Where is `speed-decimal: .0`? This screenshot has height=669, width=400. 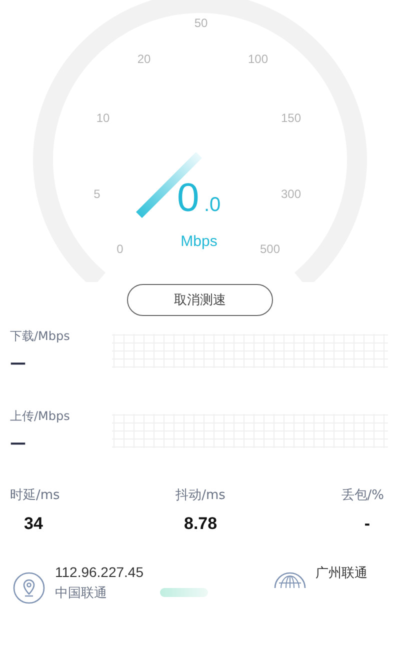
speed-decimal: .0 is located at coordinates (212, 205).